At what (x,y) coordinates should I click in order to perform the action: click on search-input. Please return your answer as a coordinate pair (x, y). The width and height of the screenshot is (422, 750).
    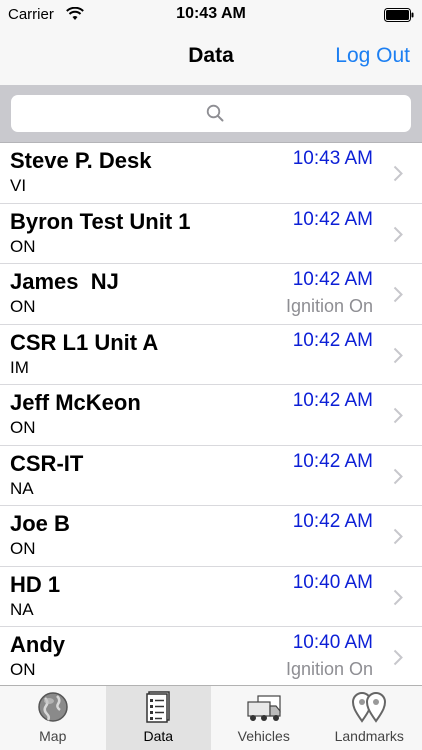
    Looking at the image, I should click on (211, 113).